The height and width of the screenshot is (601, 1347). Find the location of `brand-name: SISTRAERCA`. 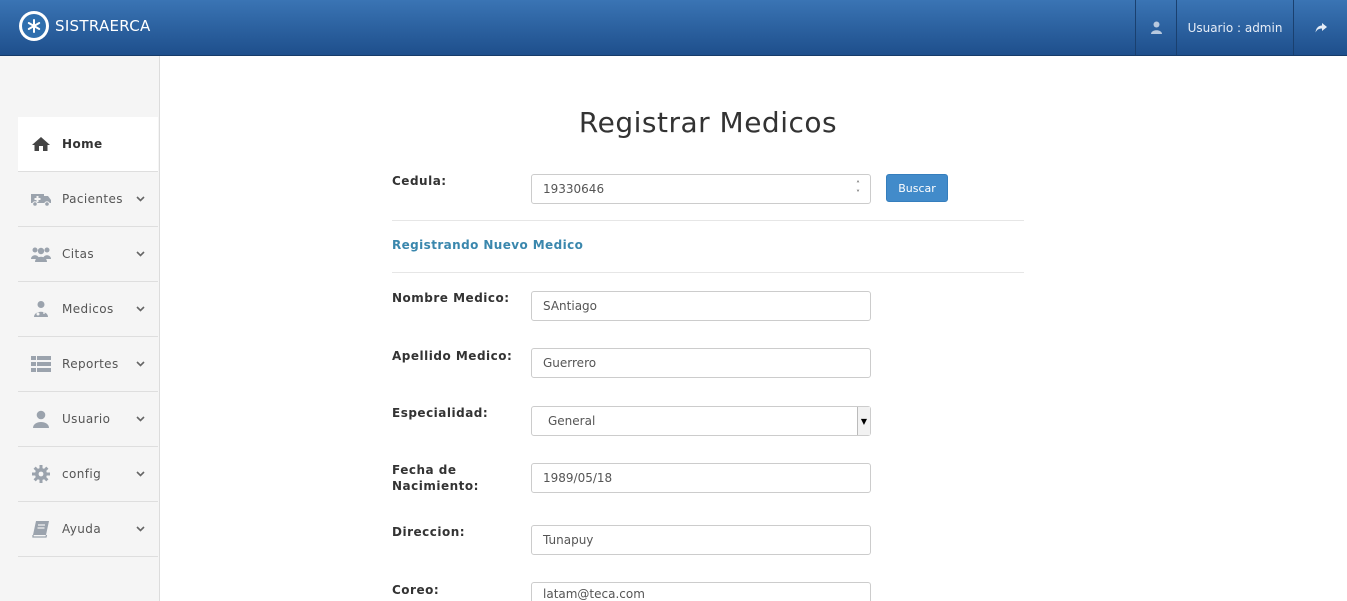

brand-name: SISTRAERCA is located at coordinates (103, 26).